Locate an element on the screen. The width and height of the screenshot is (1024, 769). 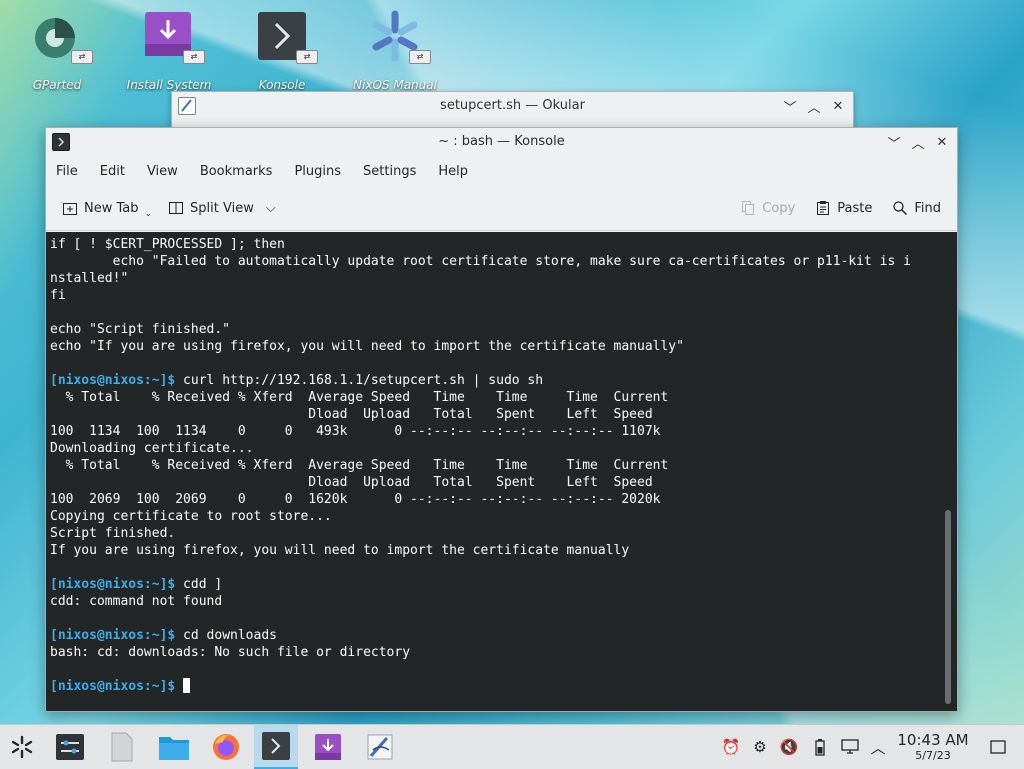
file-icon is located at coordinates (122, 747).